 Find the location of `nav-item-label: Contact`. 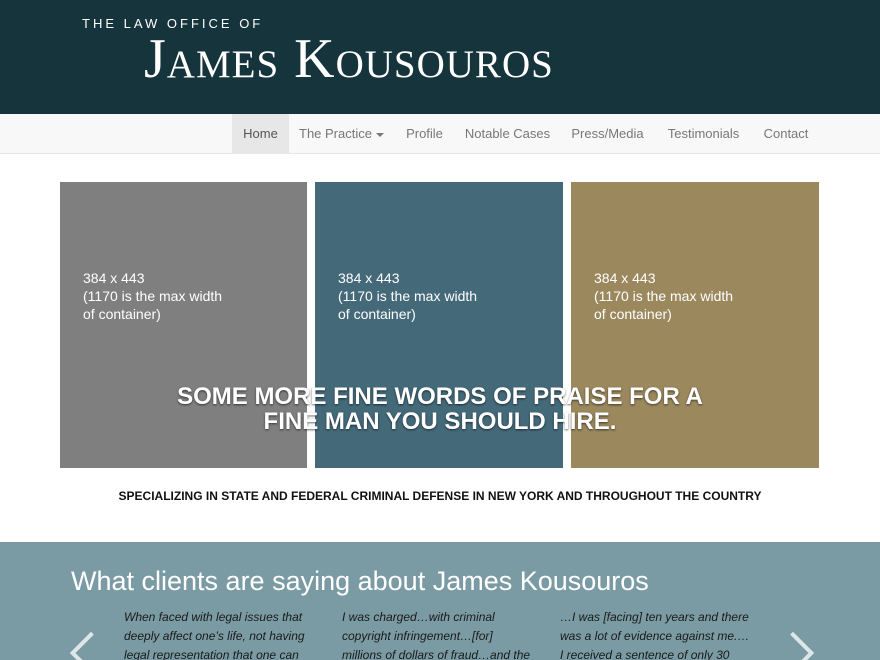

nav-item-label: Contact is located at coordinates (786, 133).